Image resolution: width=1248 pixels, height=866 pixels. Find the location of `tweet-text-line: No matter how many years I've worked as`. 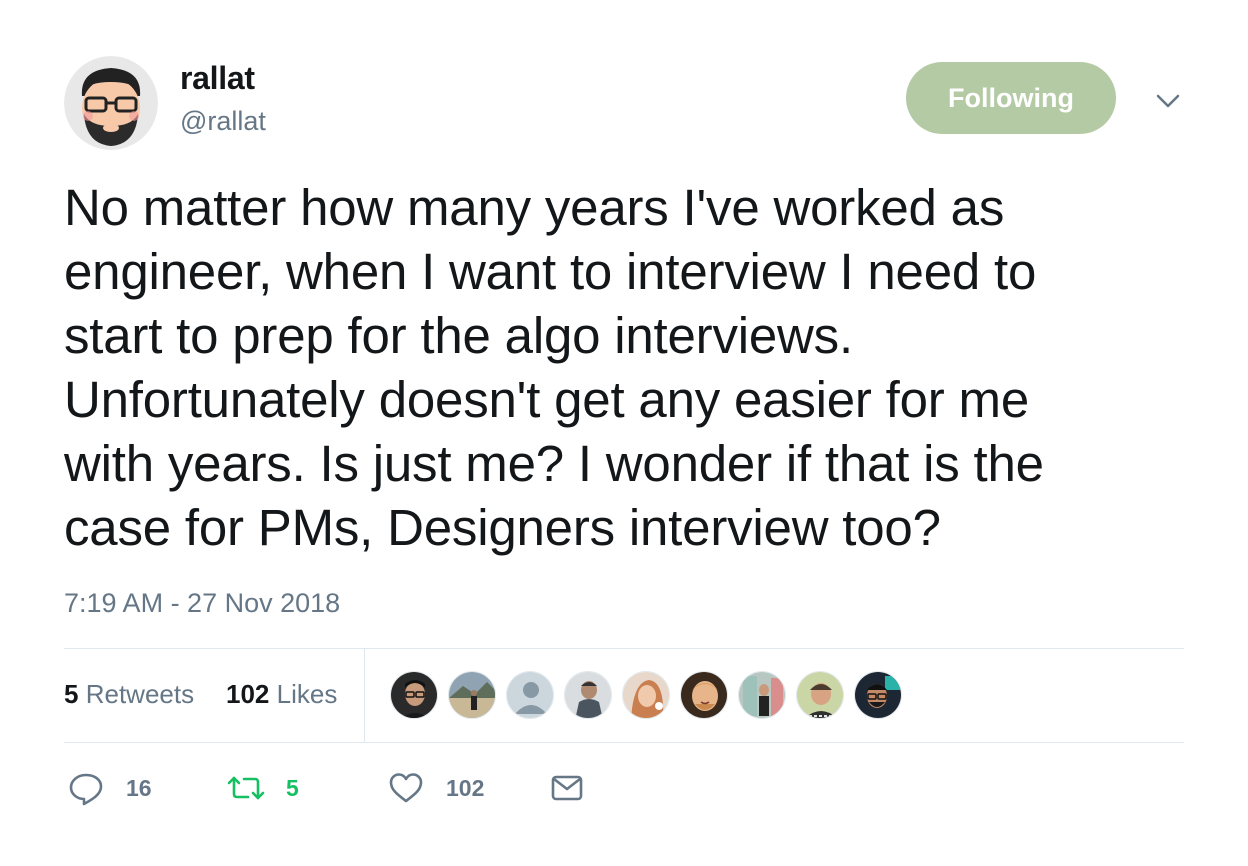

tweet-text-line: No matter how many years I've worked as is located at coordinates (534, 207).